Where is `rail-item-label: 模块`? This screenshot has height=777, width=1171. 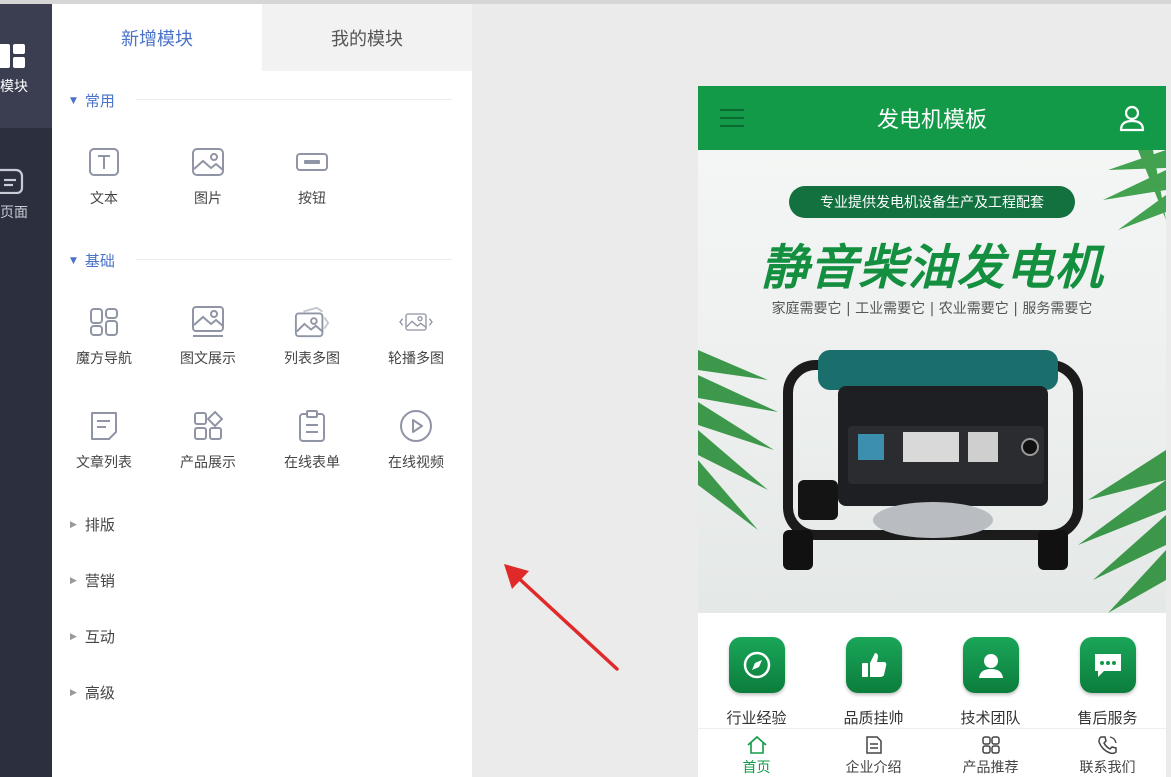
rail-item-label: 模块 is located at coordinates (14, 87).